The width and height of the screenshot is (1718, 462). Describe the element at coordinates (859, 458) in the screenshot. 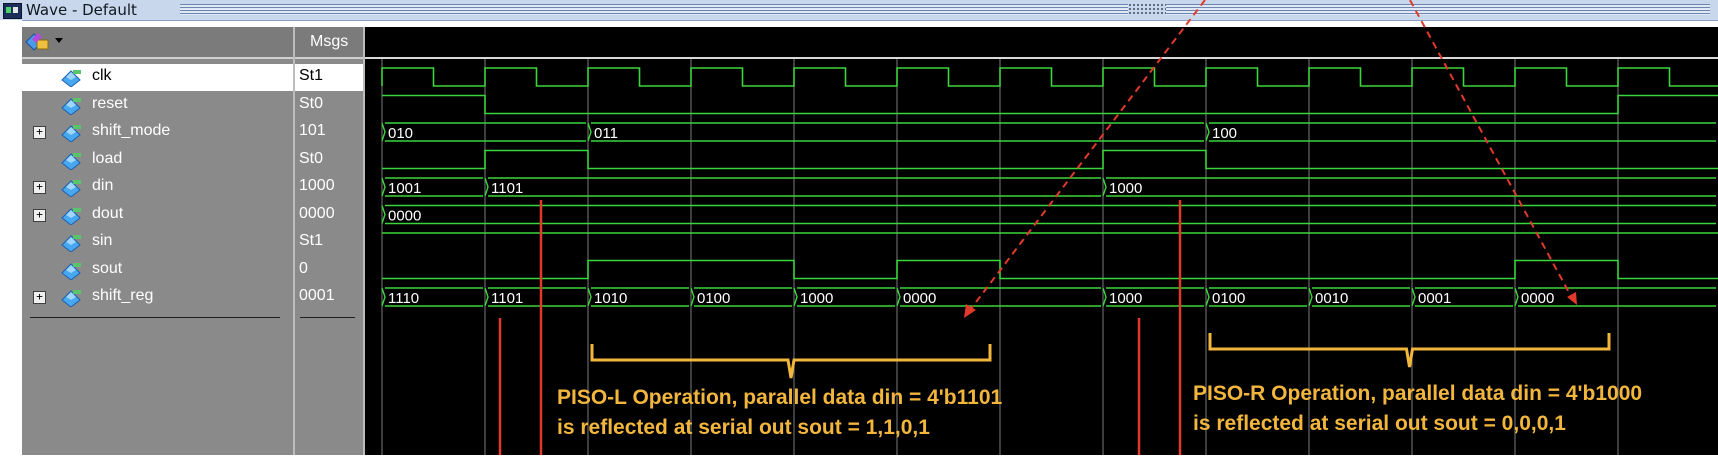

I see `bottom-strip` at that location.